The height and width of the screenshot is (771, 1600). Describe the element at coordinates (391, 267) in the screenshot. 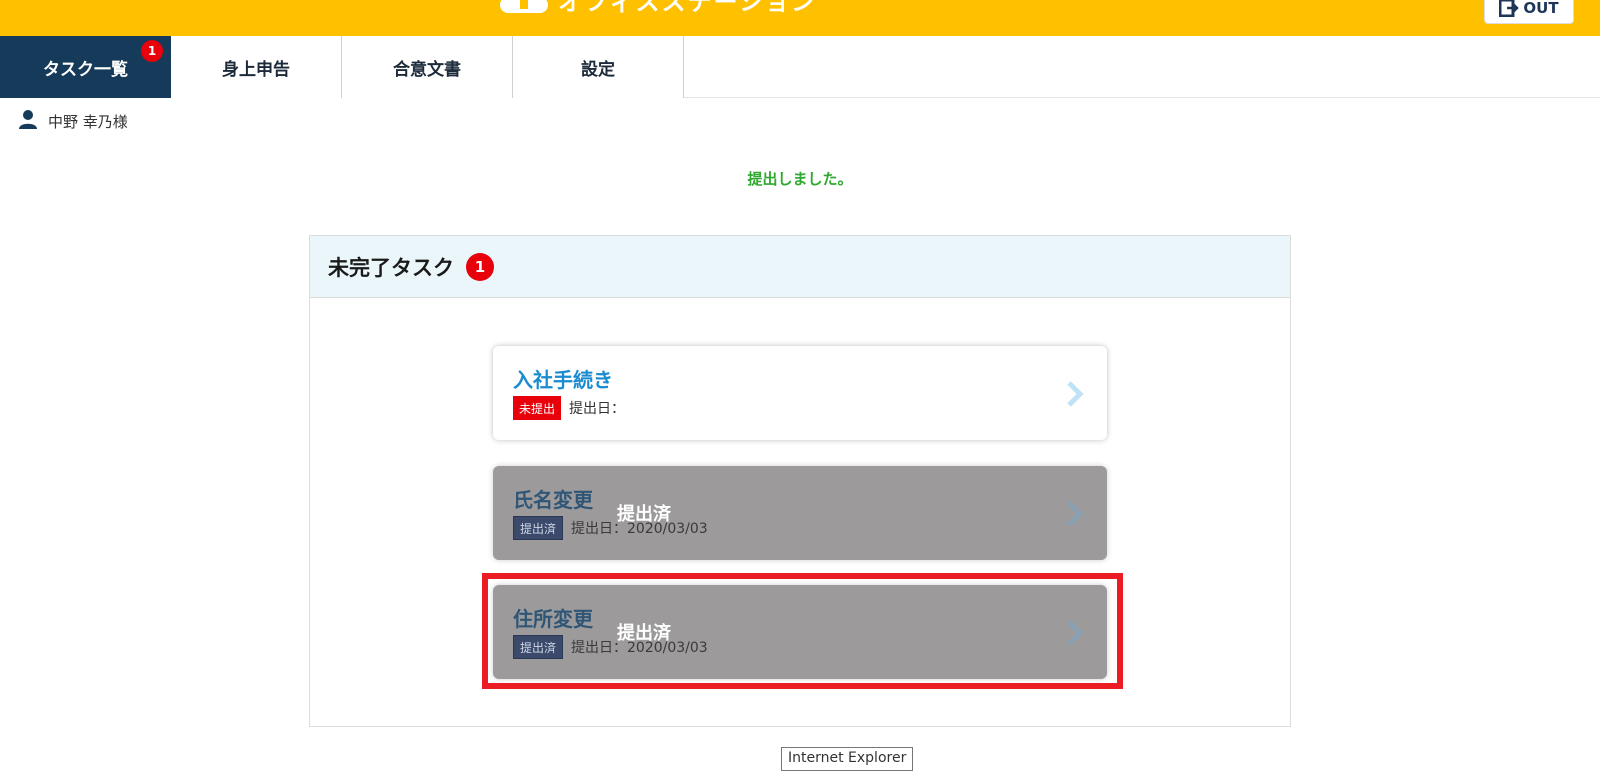

I see `panel-title: 未完了タスク` at that location.